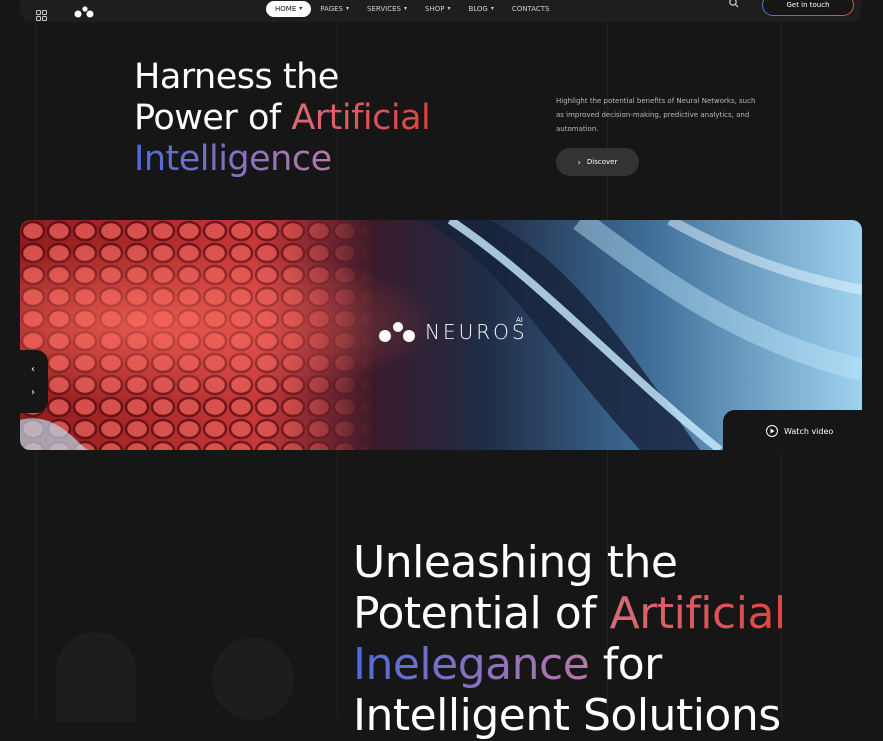 The image size is (883, 741). I want to click on get-in-touch-button: Get in touch, so click(808, 8).